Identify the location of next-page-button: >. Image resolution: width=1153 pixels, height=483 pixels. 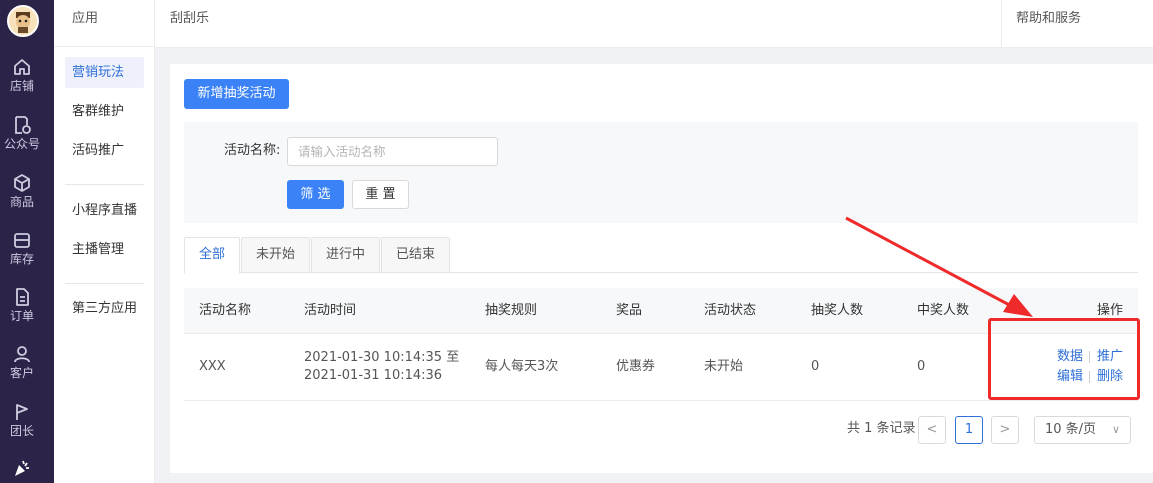
(1005, 430).